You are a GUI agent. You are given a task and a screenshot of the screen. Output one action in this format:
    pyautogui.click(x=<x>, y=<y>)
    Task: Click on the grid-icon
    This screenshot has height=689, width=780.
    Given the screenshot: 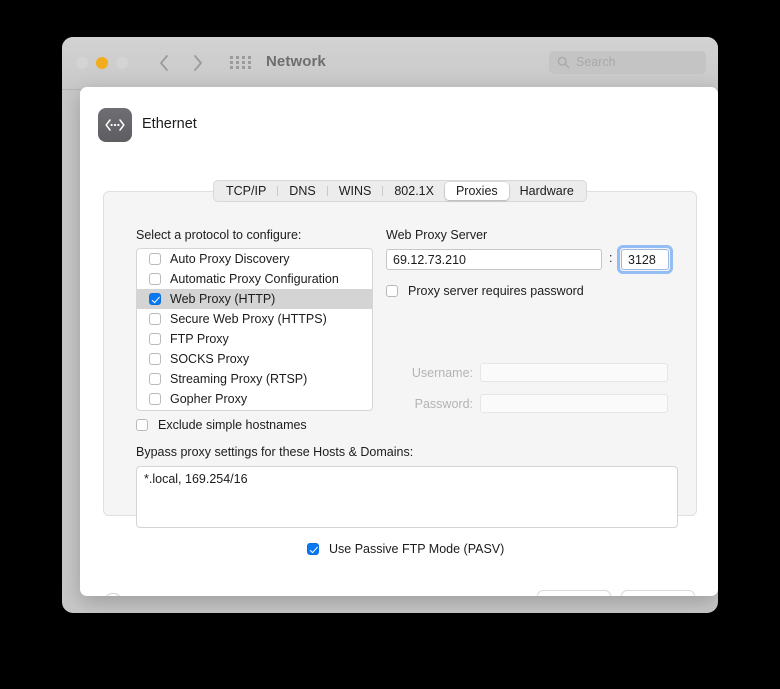 What is the action you would take?
    pyautogui.click(x=240, y=63)
    